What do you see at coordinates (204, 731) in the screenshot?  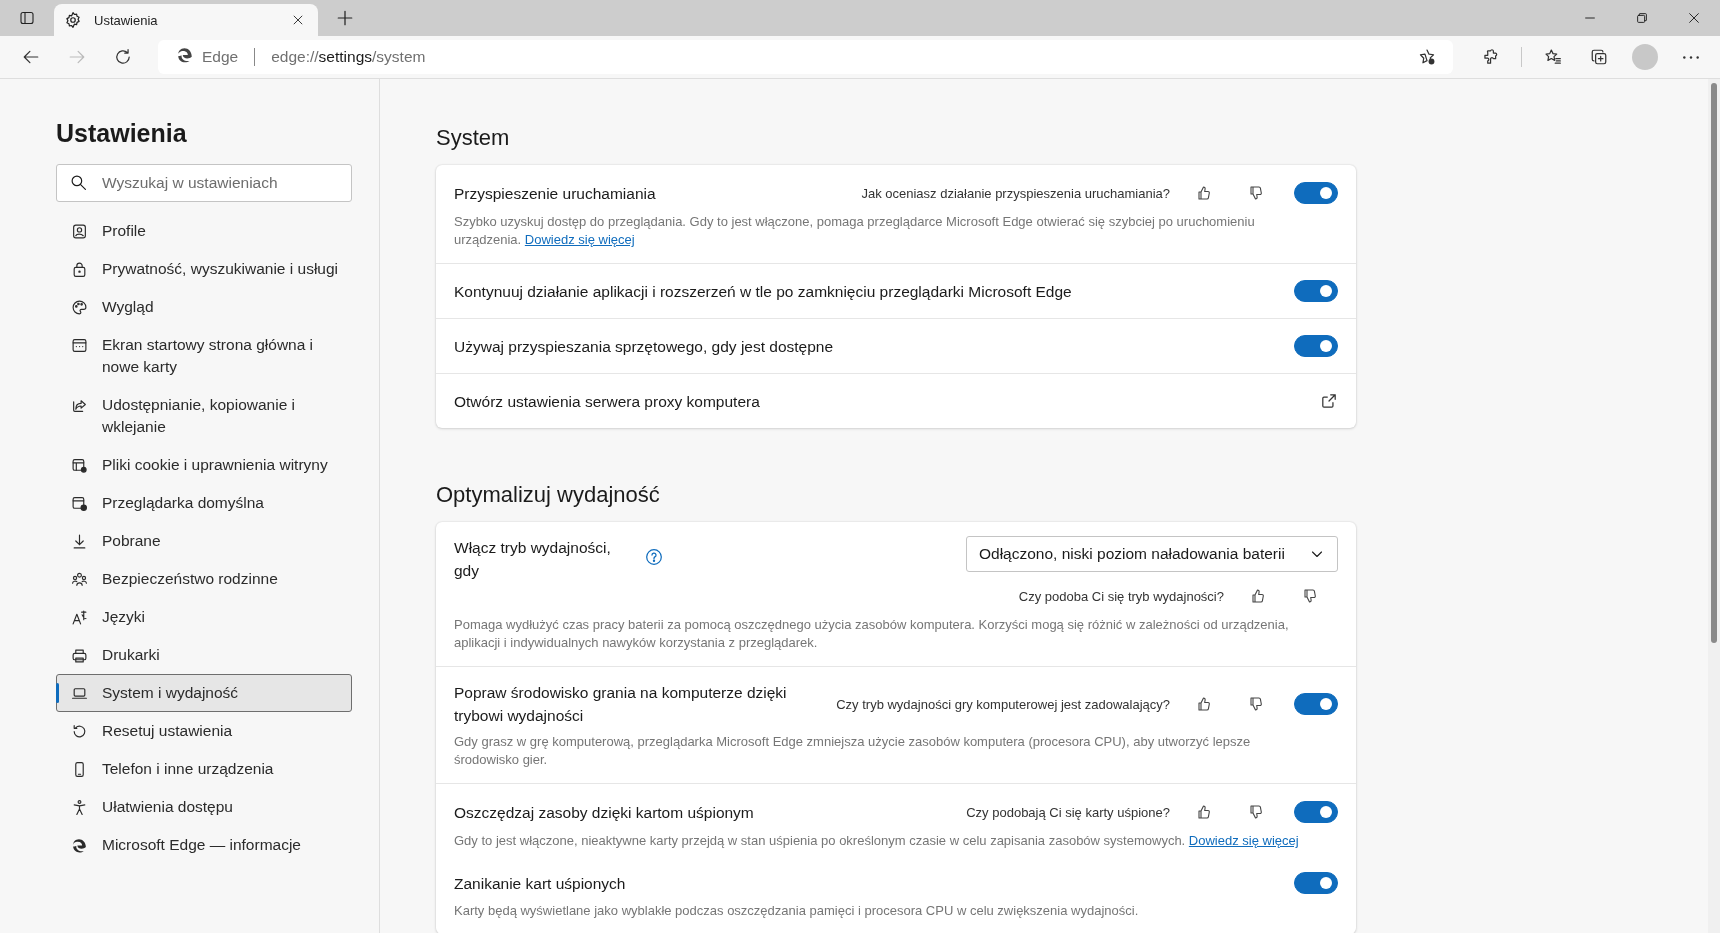 I see `sidebar-item: Resetuj ustawienia` at bounding box center [204, 731].